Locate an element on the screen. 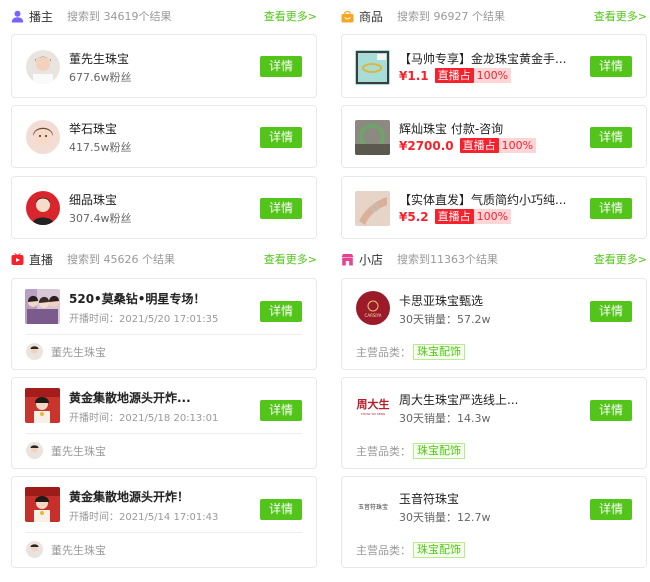 The width and height of the screenshot is (650, 582). products-section-header: 商品 搜索到 96927 个结果 查看更多> is located at coordinates (494, 16).